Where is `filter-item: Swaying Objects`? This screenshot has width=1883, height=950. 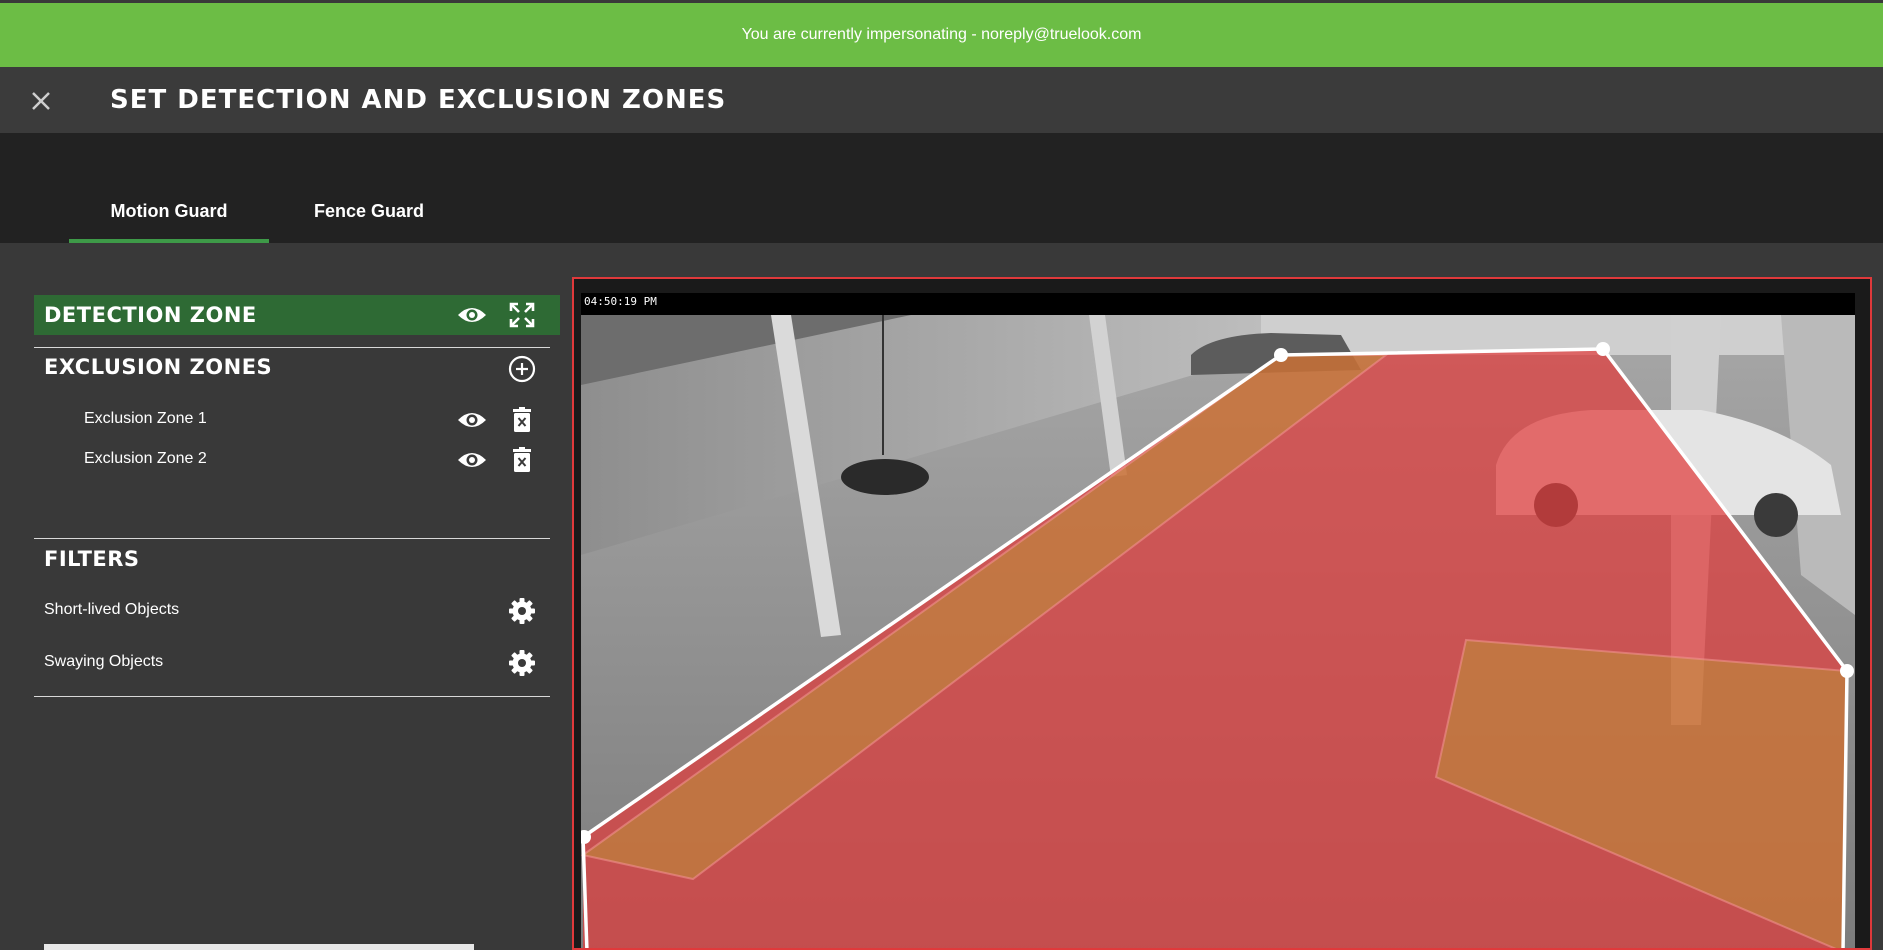 filter-item: Swaying Objects is located at coordinates (292, 663).